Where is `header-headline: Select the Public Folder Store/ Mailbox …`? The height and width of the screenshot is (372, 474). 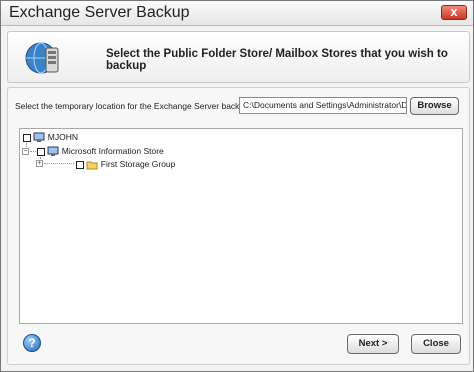
header-headline: Select the Public Folder Store/ Mailbox … is located at coordinates (277, 60).